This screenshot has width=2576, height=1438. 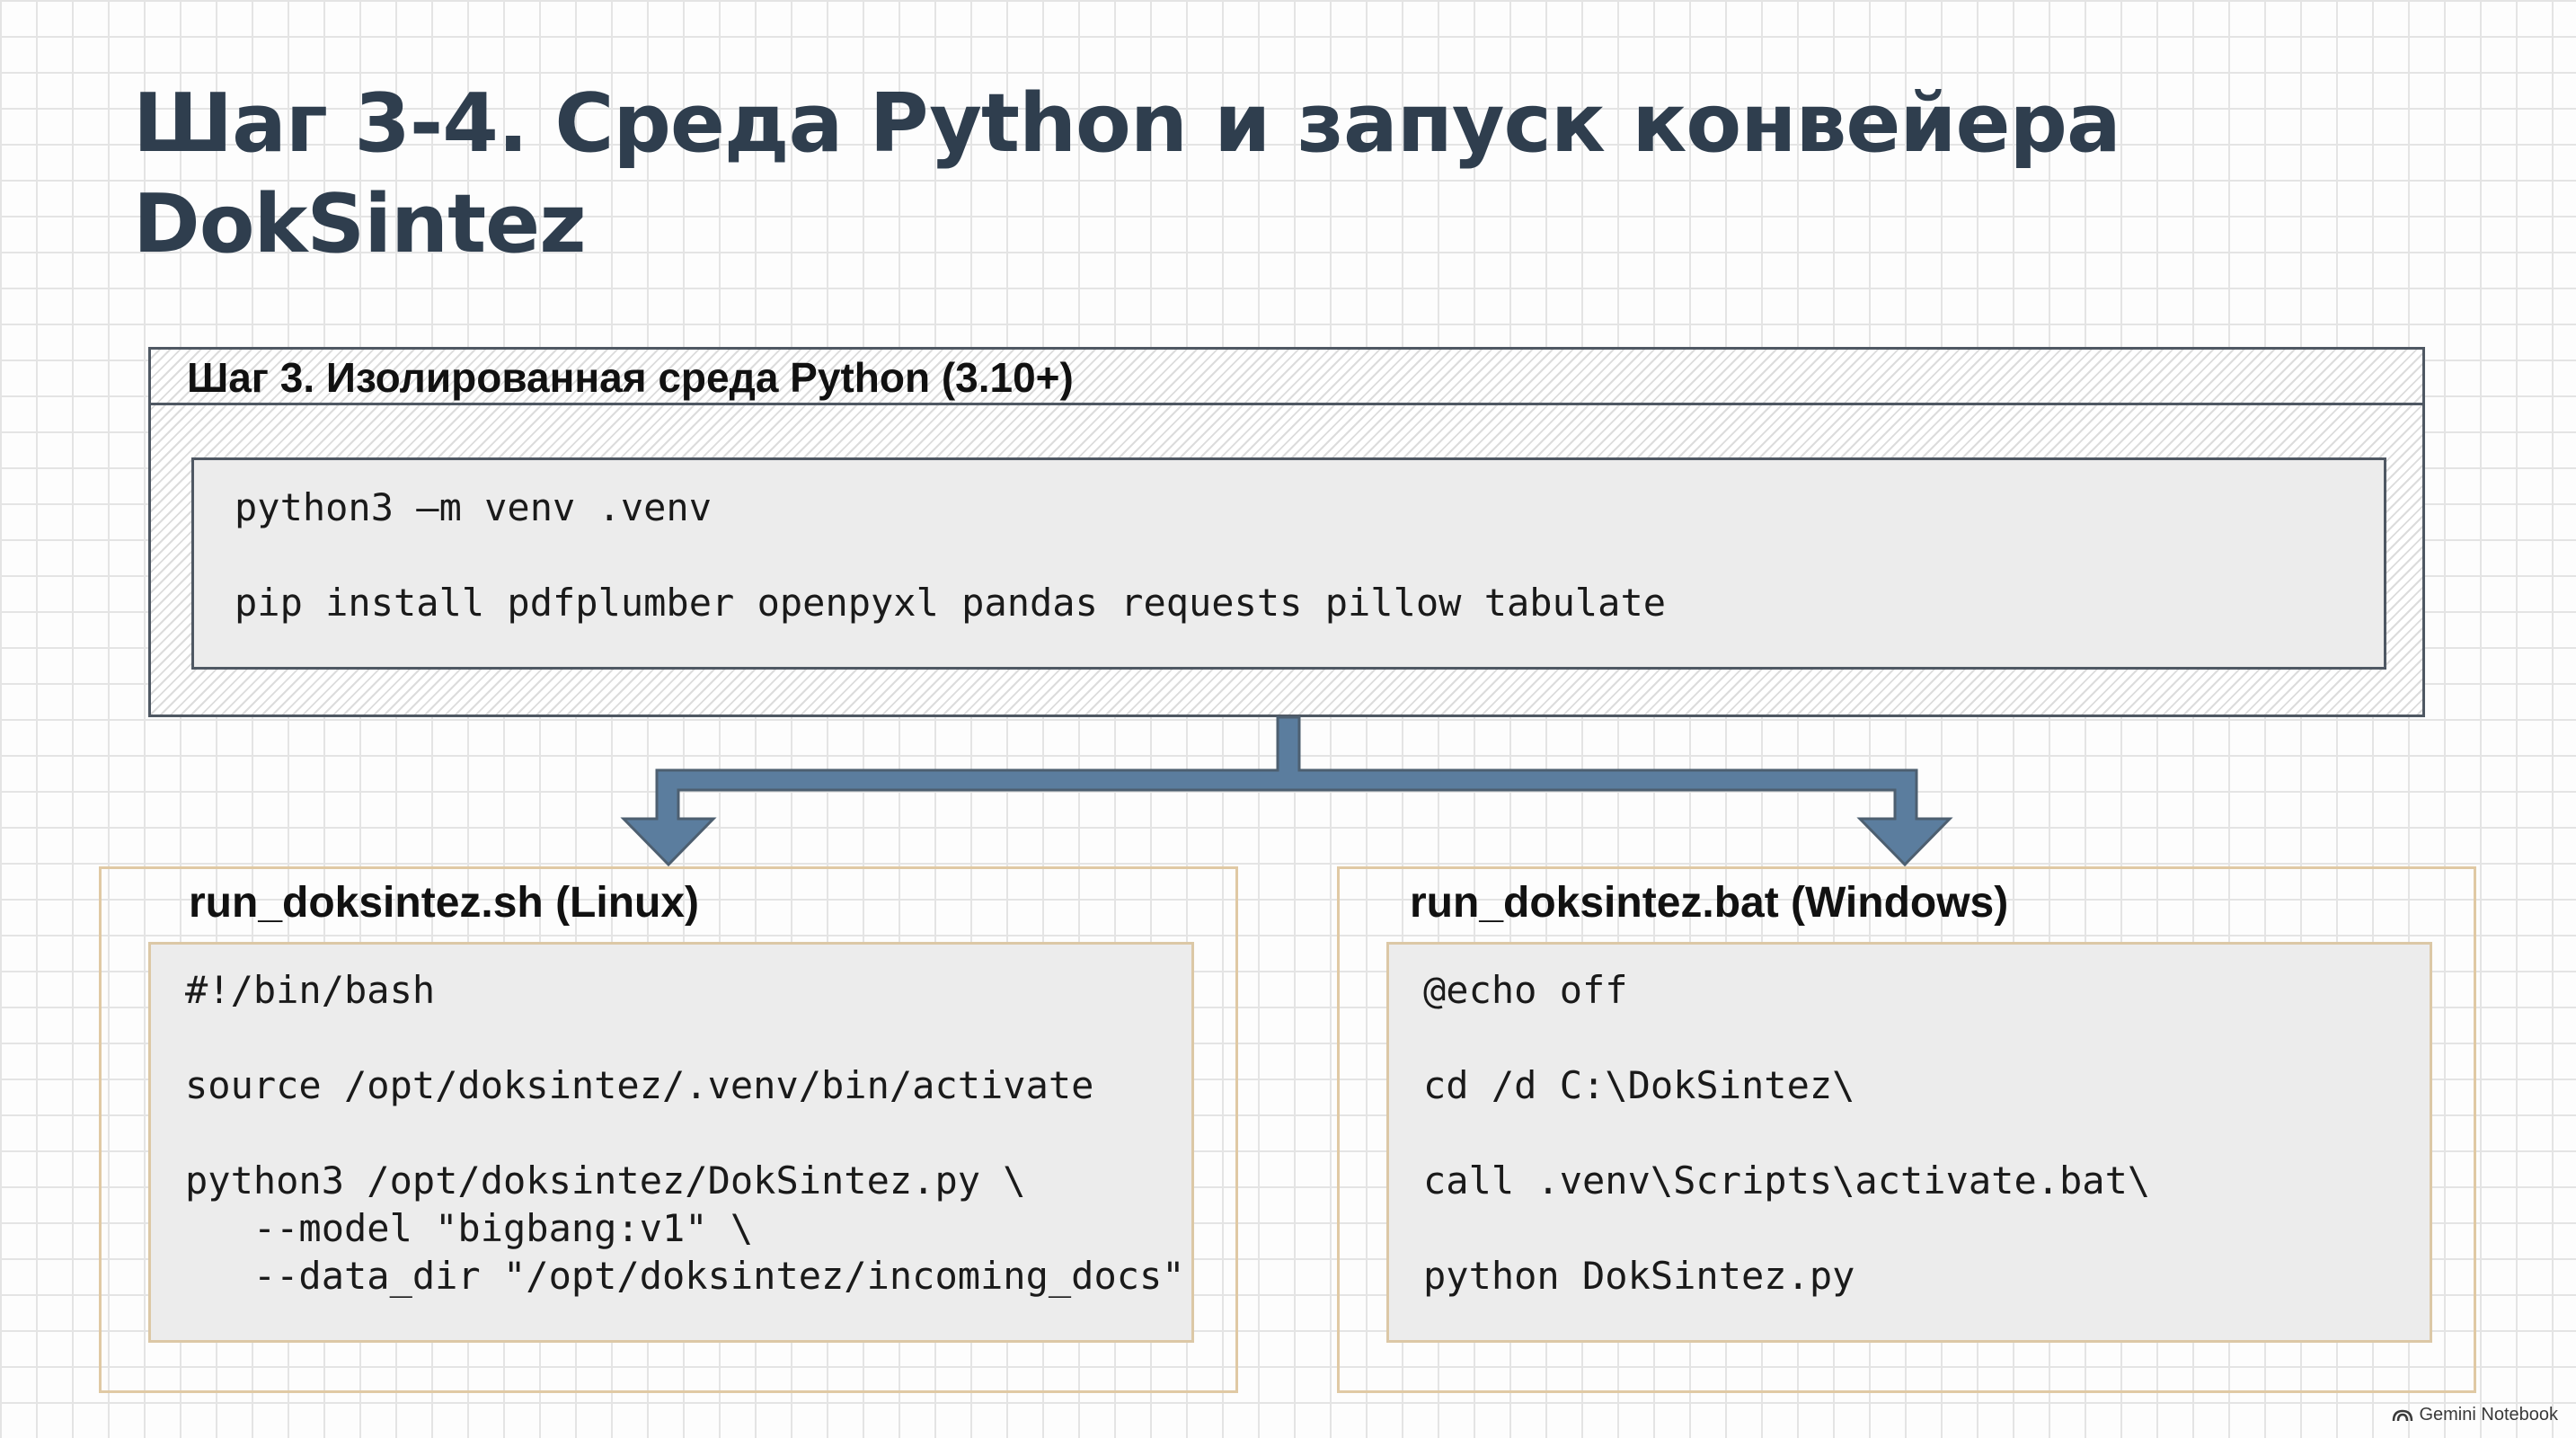 I want to click on windows-script-title: run_doksintez.bat (Windows), so click(x=1710, y=903).